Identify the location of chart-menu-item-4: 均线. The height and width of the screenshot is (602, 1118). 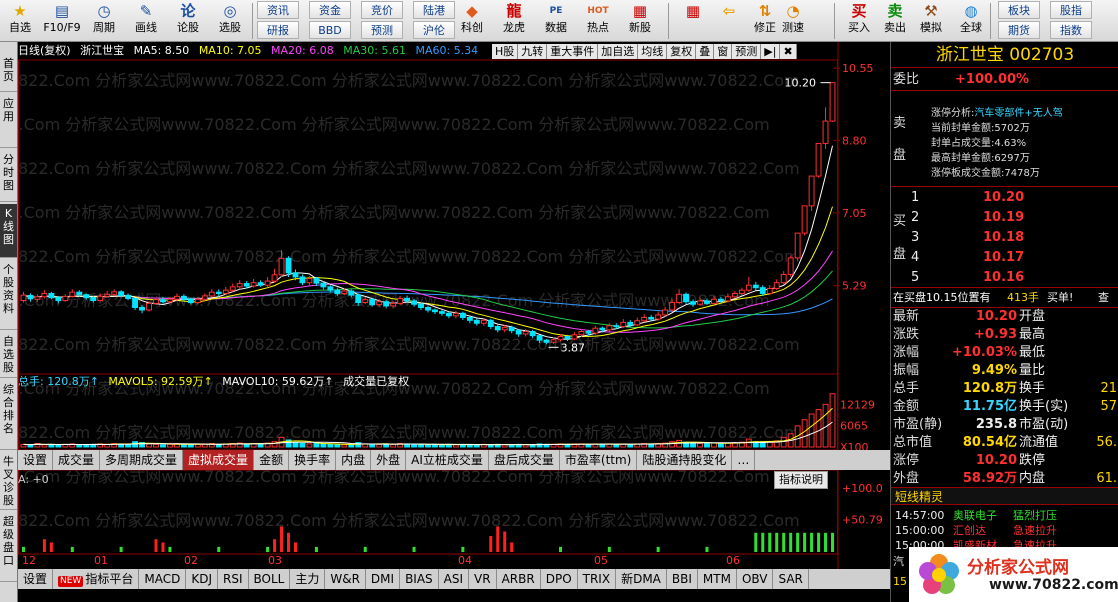
(653, 51).